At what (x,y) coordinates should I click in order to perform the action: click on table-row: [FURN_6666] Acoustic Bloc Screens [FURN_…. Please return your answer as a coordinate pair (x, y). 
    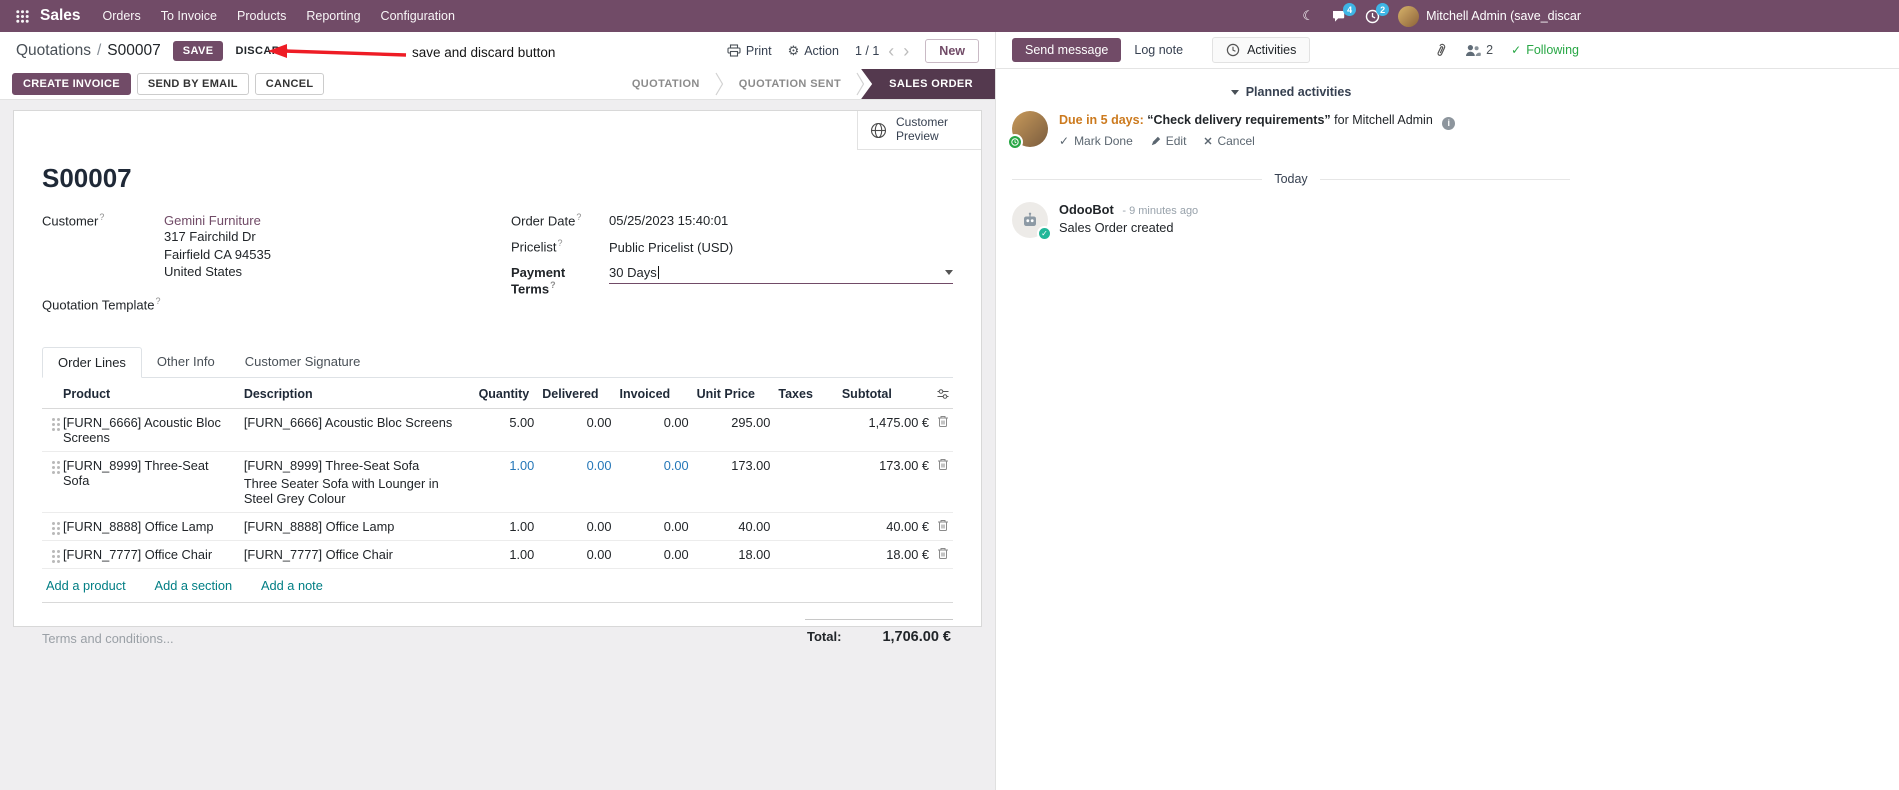
    Looking at the image, I should click on (497, 429).